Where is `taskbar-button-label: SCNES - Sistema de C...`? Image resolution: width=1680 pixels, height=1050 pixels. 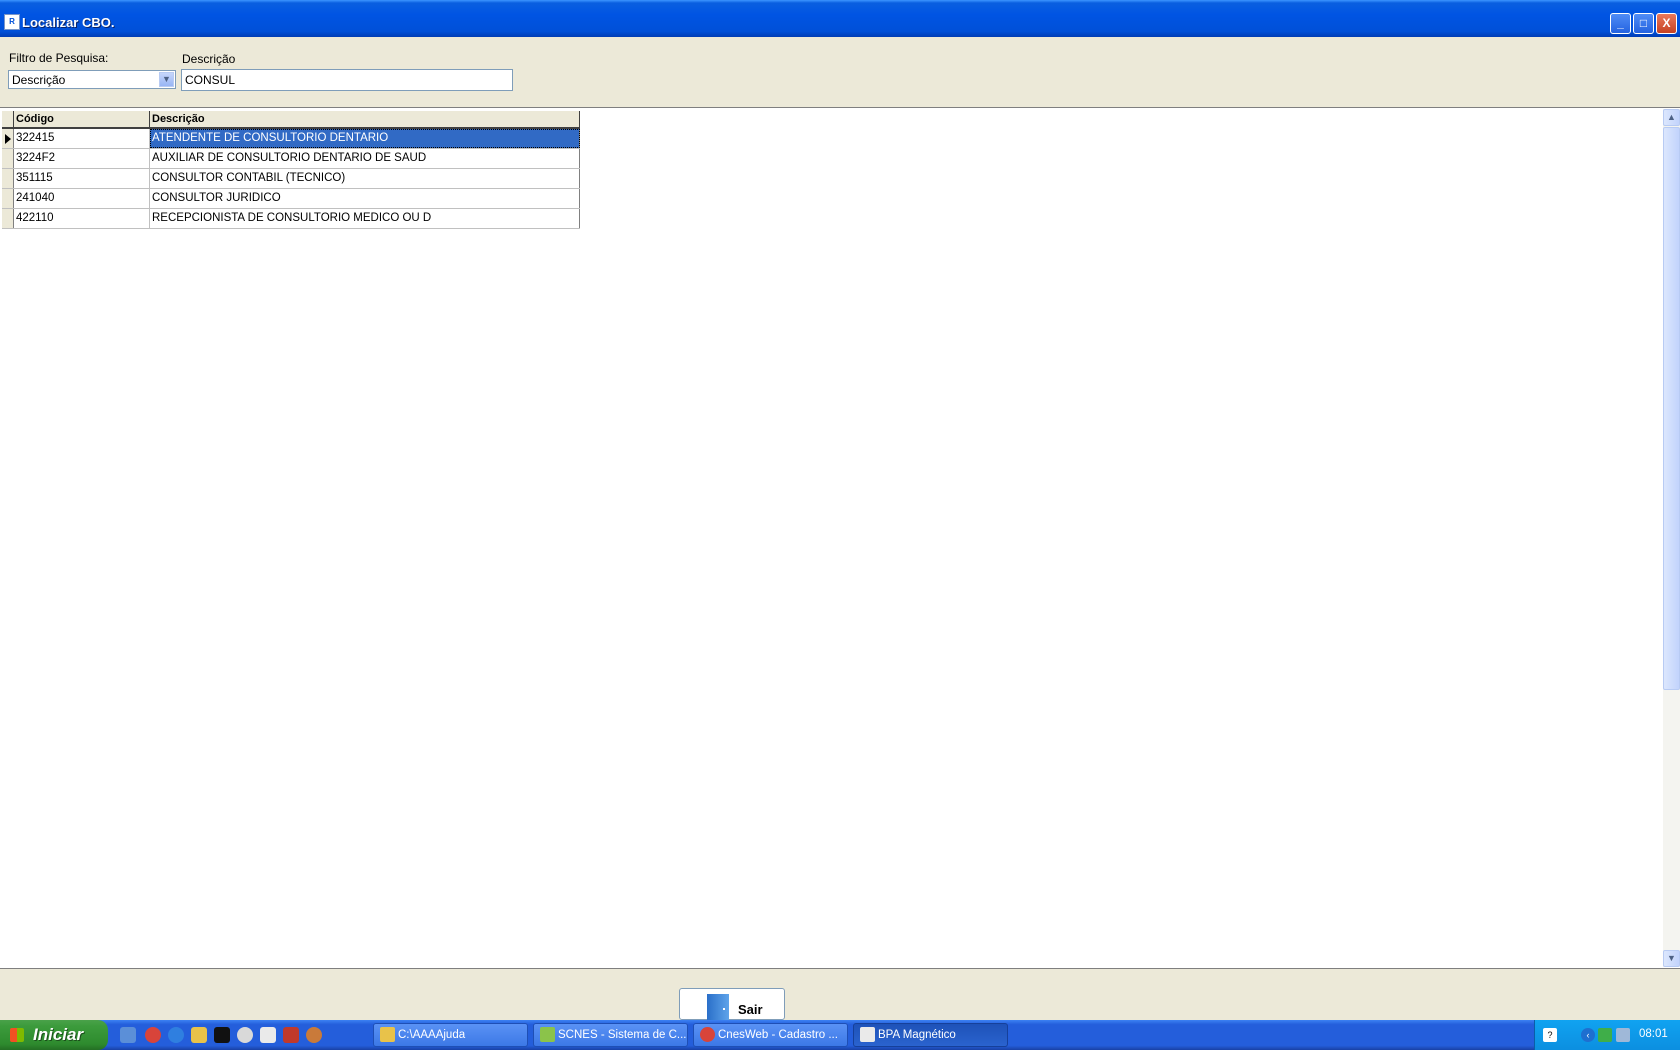 taskbar-button-label: SCNES - Sistema de C... is located at coordinates (622, 1035).